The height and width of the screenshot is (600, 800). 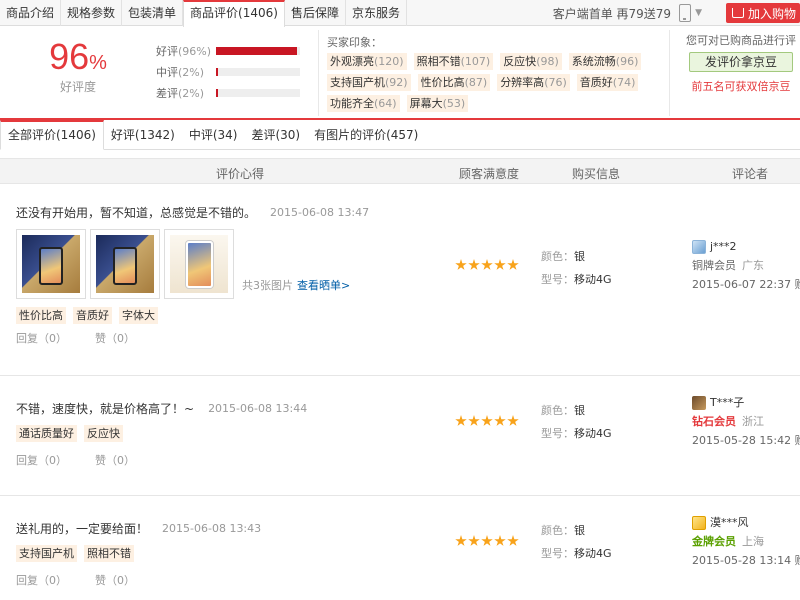 What do you see at coordinates (376, 13) in the screenshot?
I see `tab-jd-service: 京东服务` at bounding box center [376, 13].